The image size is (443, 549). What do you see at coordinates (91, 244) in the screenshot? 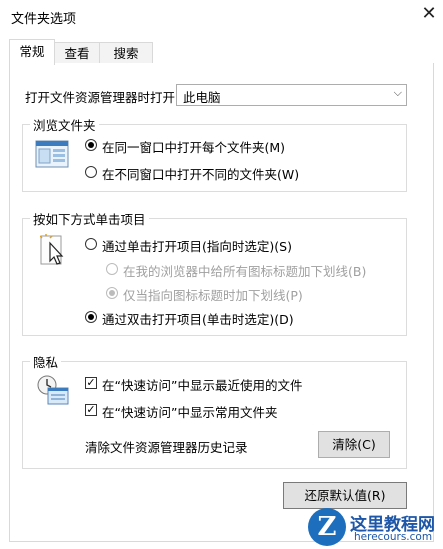
I see `single-click-radio` at bounding box center [91, 244].